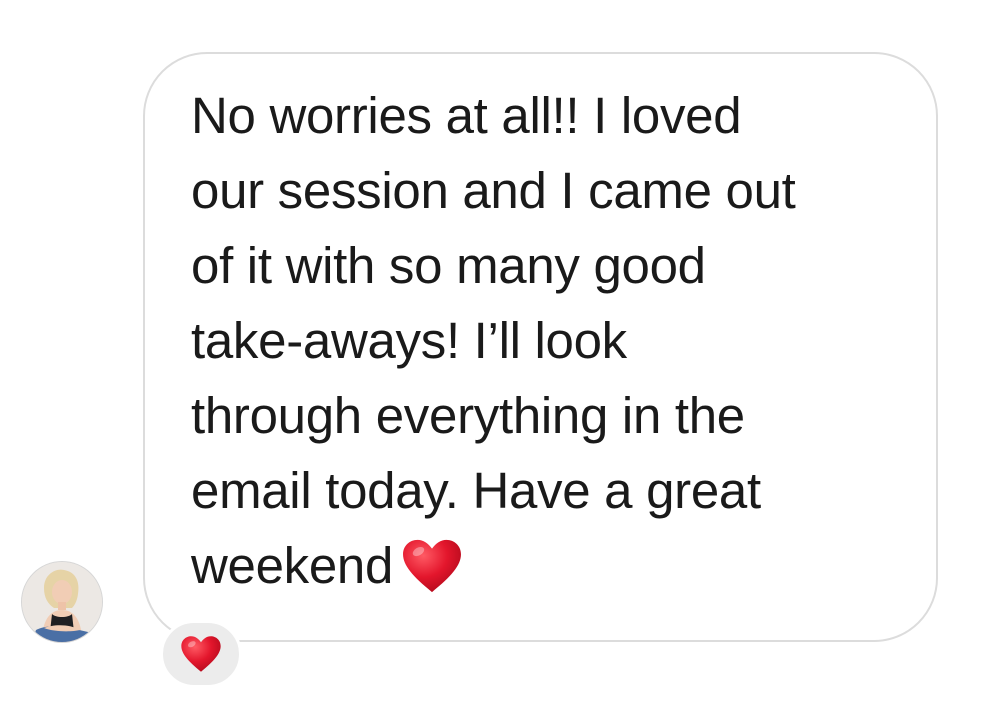 This screenshot has width=985, height=708. Describe the element at coordinates (476, 490) in the screenshot. I see `message-line: email today. Have a great` at that location.